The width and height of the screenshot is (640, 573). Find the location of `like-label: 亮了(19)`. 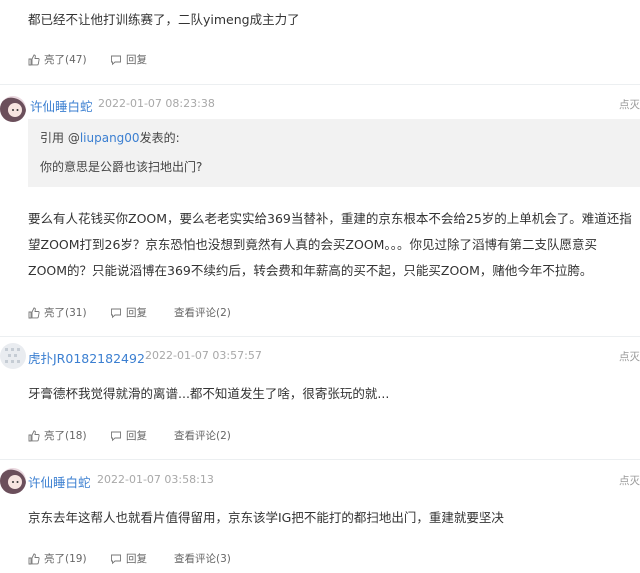

like-label: 亮了(19) is located at coordinates (65, 559).